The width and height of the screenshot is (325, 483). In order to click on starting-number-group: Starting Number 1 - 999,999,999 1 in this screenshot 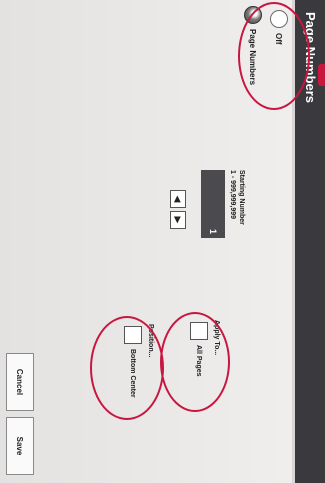, I will do `click(223, 210)`.